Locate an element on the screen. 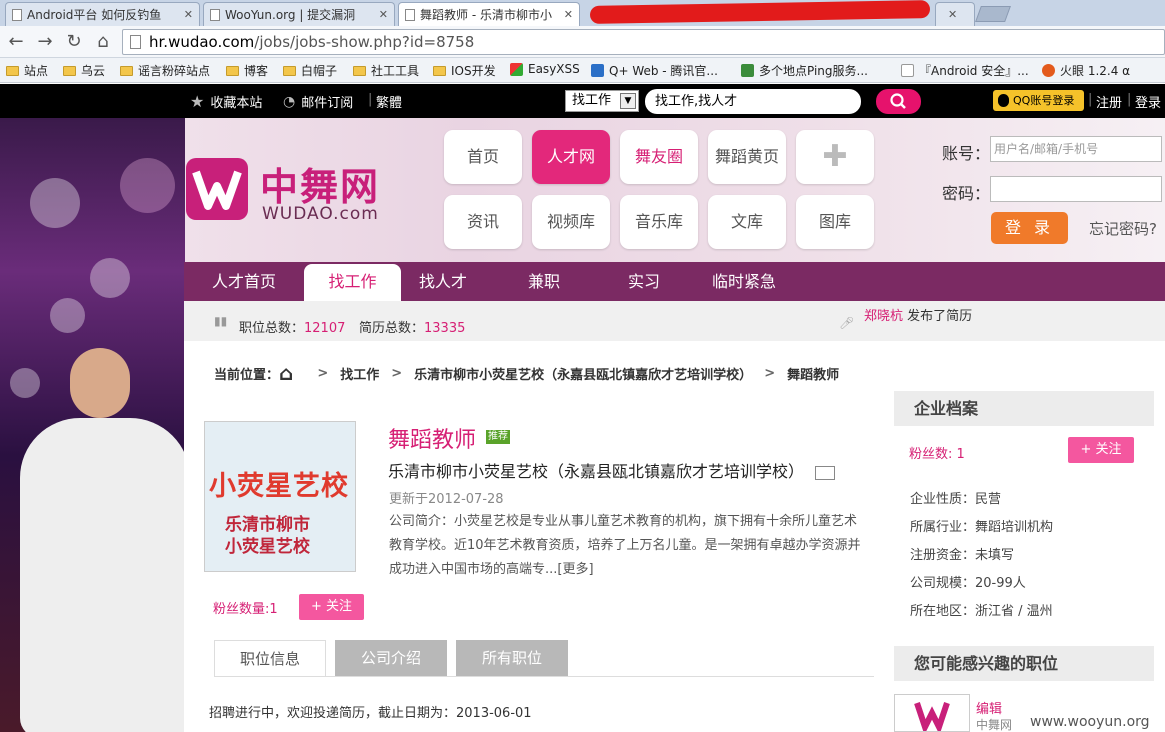 Image resolution: width=1165 pixels, height=732 pixels. dancer-head is located at coordinates (100, 383).